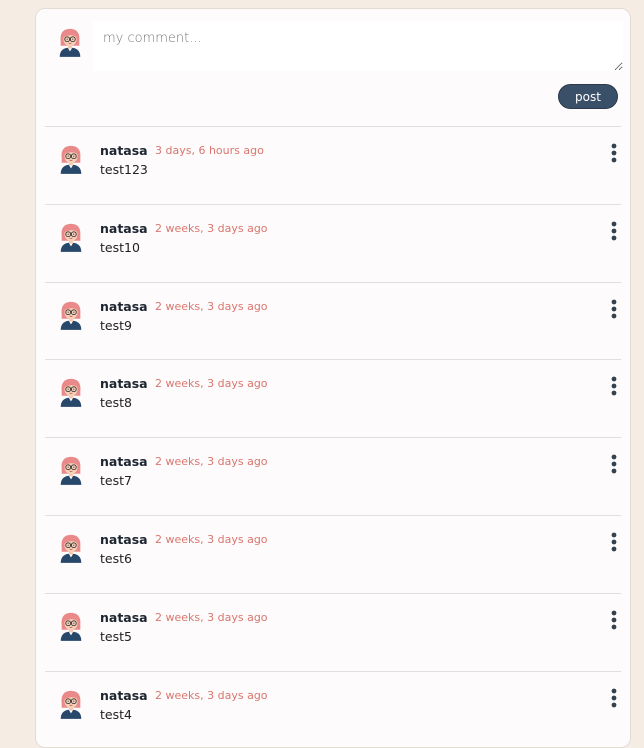 This screenshot has height=748, width=644. What do you see at coordinates (116, 481) in the screenshot?
I see `comment-text: test7` at bounding box center [116, 481].